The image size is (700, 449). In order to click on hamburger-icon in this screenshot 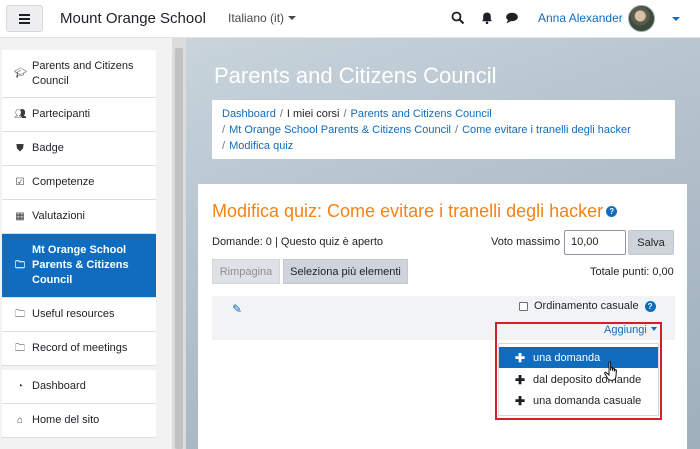, I will do `click(24, 18)`.